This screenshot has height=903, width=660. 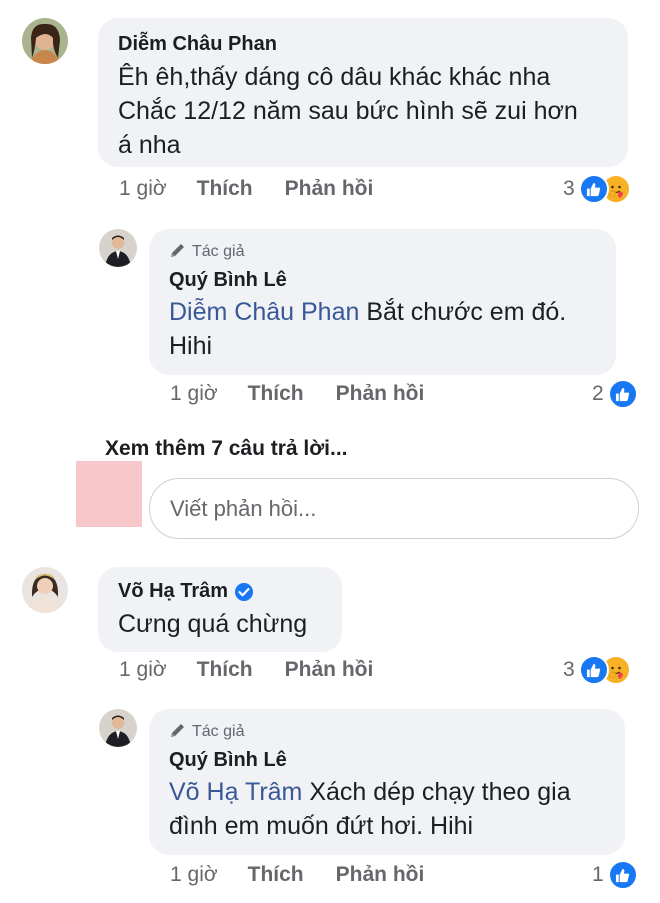 I want to click on comment-text: Cưng quá chừng, so click(x=213, y=624).